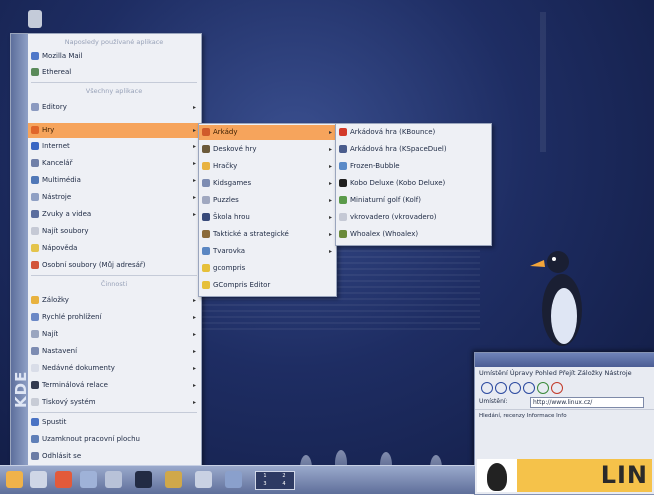 The image size is (654, 495). What do you see at coordinates (114, 72) in the screenshot?
I see `menu-item-ethereal: Ethereal` at bounding box center [114, 72].